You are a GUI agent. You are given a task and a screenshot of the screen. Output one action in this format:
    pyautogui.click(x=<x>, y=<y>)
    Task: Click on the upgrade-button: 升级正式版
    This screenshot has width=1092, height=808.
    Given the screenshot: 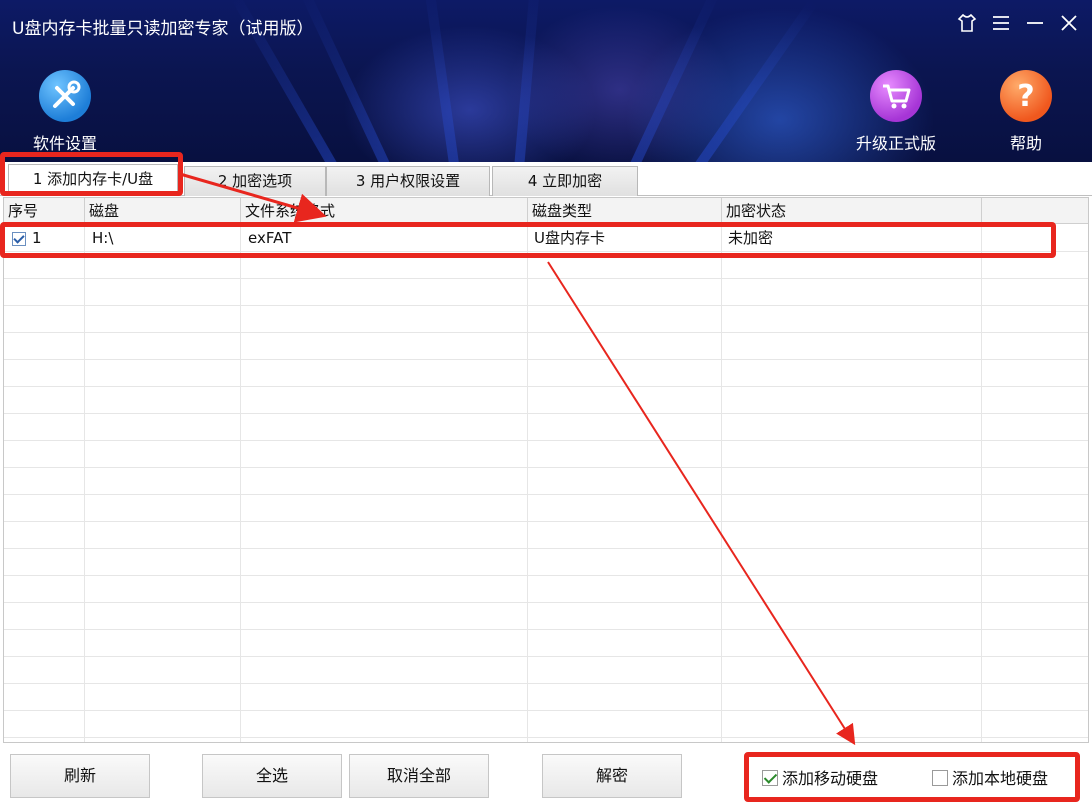 What is the action you would take?
    pyautogui.click(x=896, y=112)
    